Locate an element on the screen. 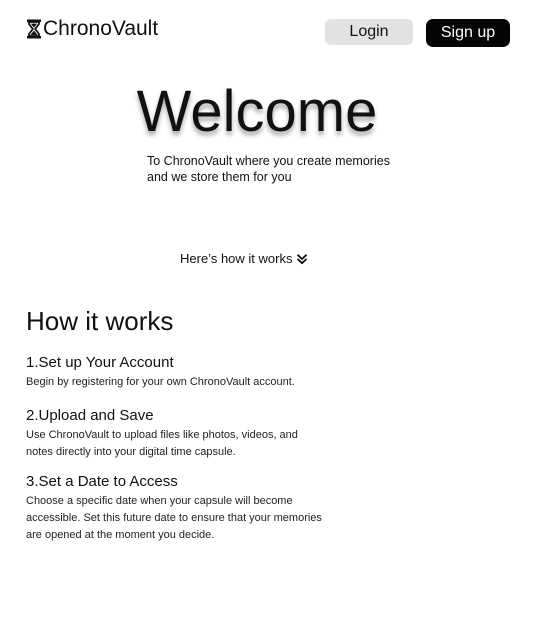 This screenshot has width=539, height=622. how-it-works-link: Here’s how it works is located at coordinates (244, 258).